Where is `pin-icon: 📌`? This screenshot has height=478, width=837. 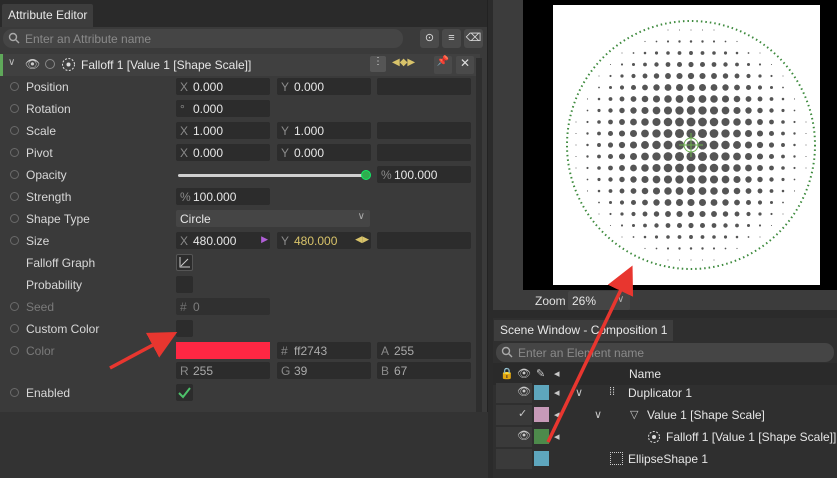 pin-icon: 📌 is located at coordinates (443, 65).